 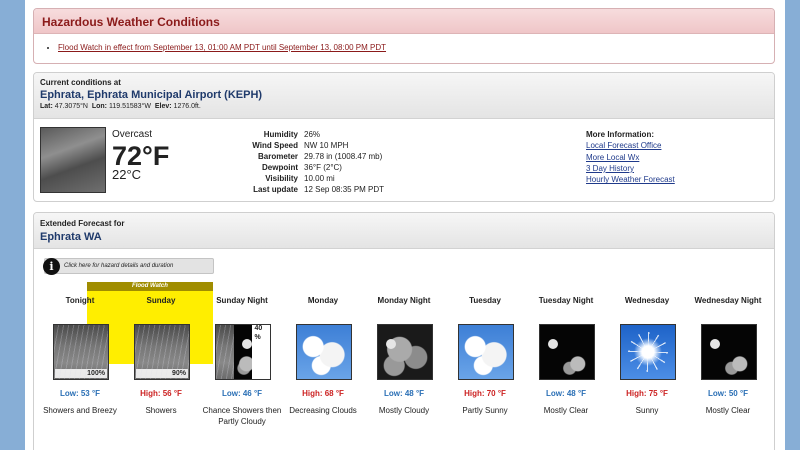 What do you see at coordinates (404, 300) in the screenshot?
I see `period-name: Monday Night` at bounding box center [404, 300].